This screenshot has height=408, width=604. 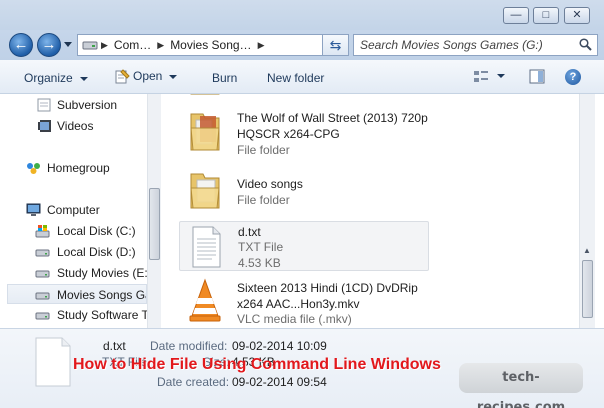 I want to click on address-bar: ▶ Com… ▶ Movies Song… ▶ ▼, so click(x=213, y=45).